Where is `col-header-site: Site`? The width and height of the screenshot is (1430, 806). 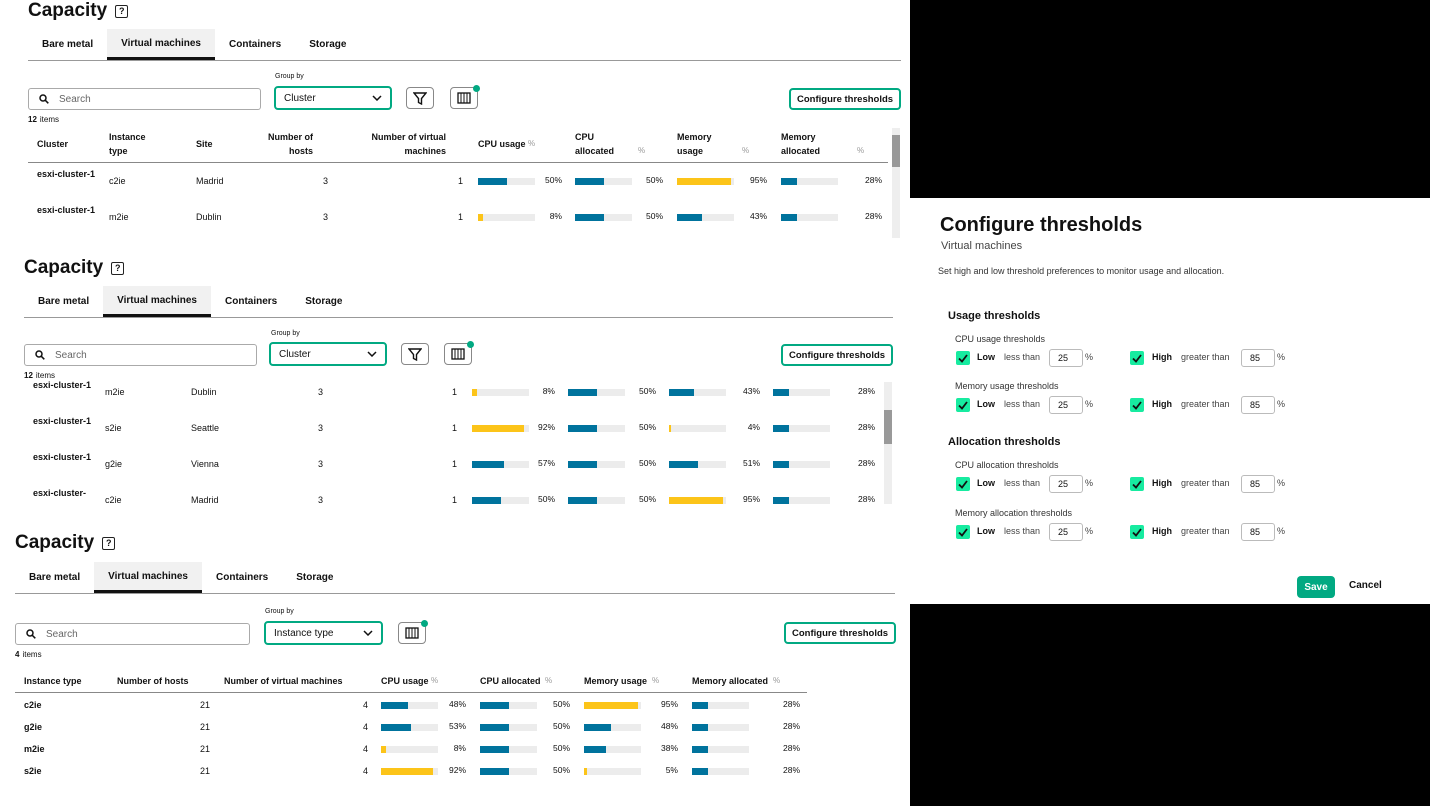
col-header-site: Site is located at coordinates (204, 144).